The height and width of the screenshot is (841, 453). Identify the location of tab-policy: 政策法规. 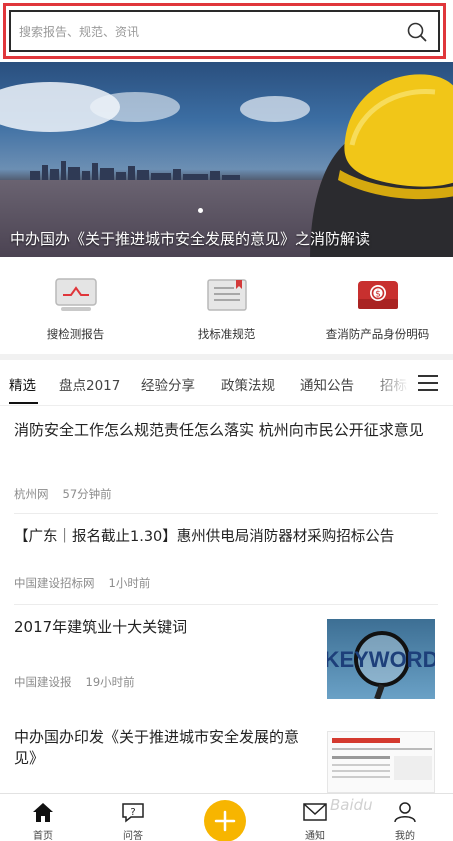
(248, 384).